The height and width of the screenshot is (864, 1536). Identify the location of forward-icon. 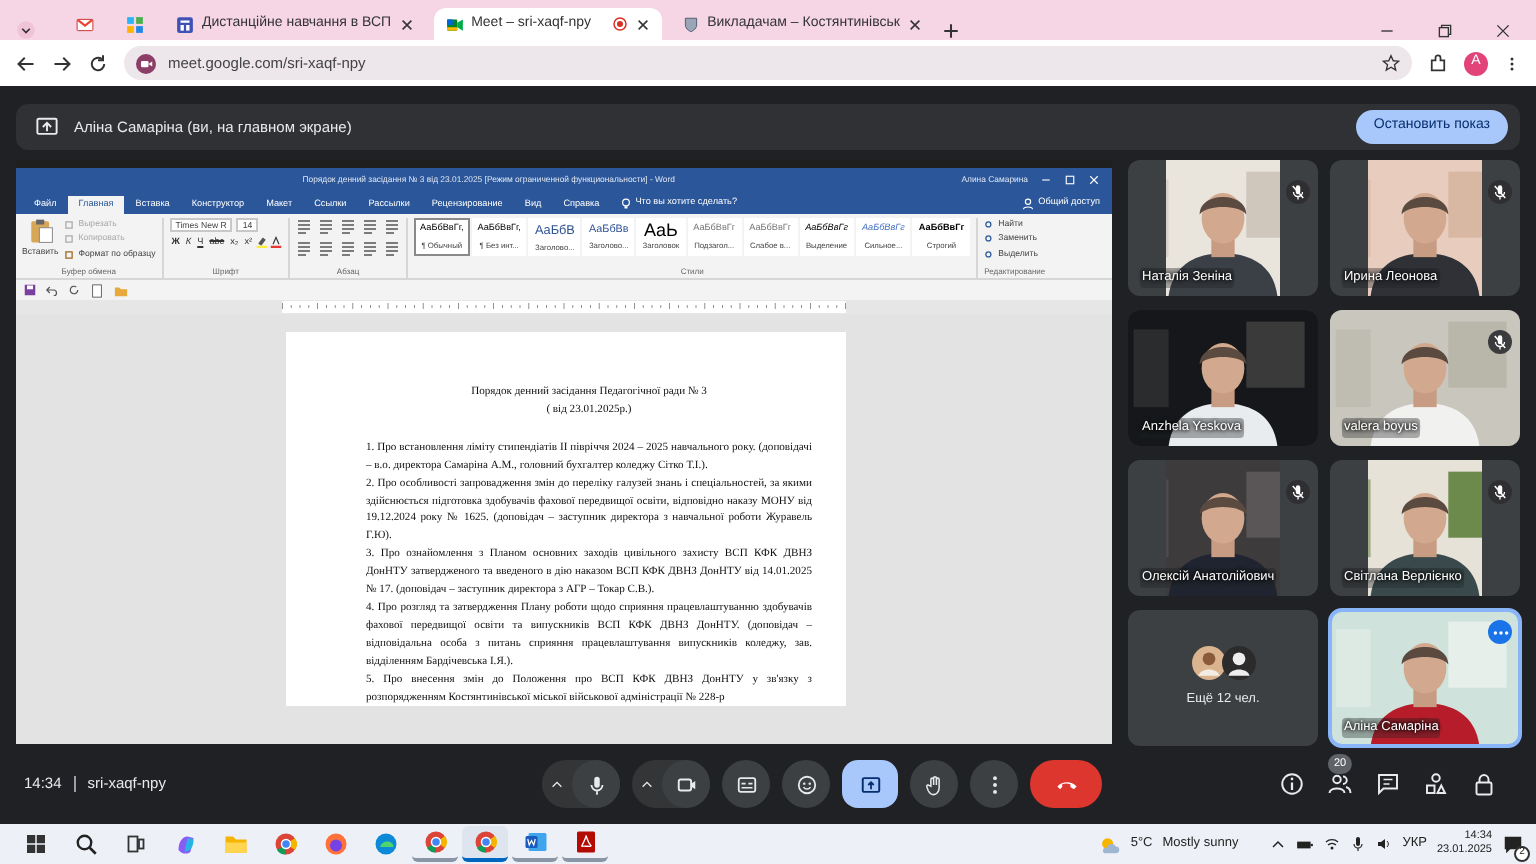
(62, 63).